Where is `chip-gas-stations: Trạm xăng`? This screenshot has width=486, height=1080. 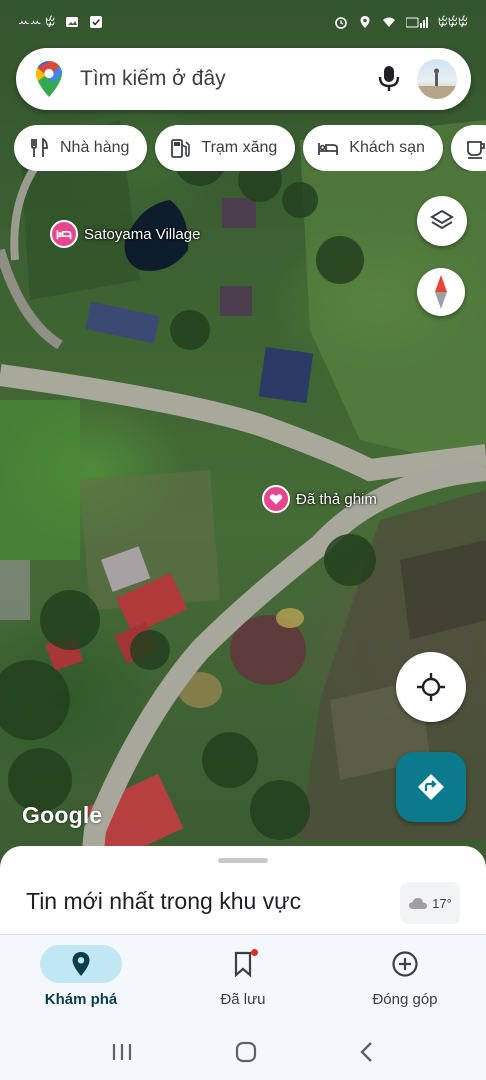
chip-gas-stations: Trạm xăng is located at coordinates (225, 148).